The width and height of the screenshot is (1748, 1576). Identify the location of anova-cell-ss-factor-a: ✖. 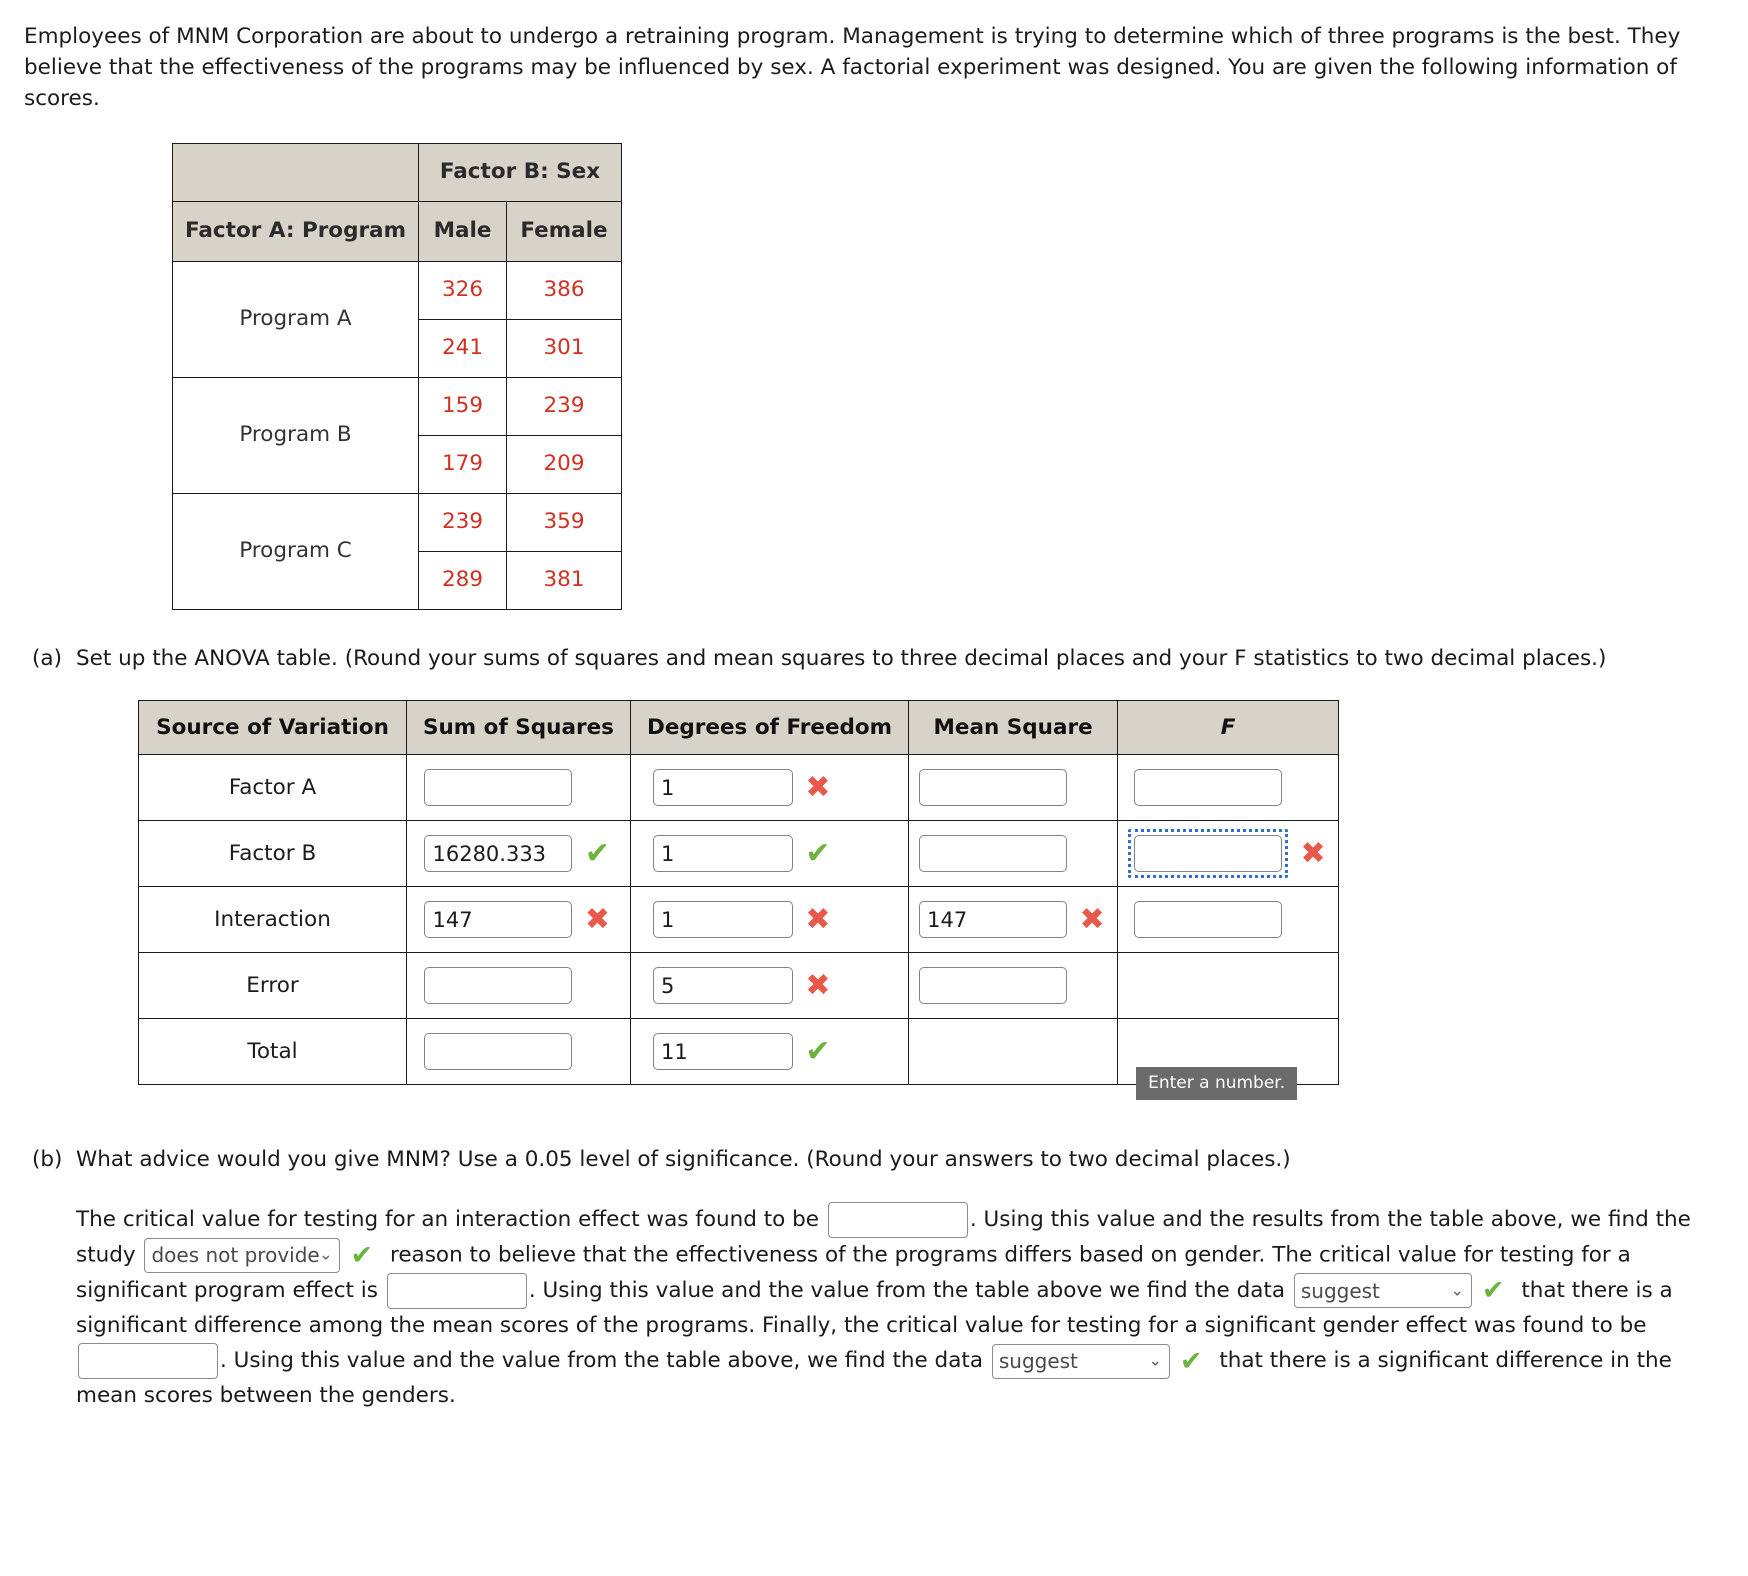
(518, 788).